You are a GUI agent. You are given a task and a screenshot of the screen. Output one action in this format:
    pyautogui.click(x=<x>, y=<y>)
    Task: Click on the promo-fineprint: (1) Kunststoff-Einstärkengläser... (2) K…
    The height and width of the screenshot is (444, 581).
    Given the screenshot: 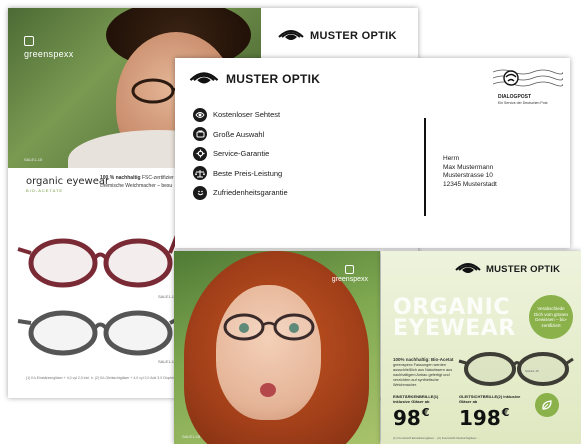 What is the action you would take?
    pyautogui.click(x=436, y=438)
    